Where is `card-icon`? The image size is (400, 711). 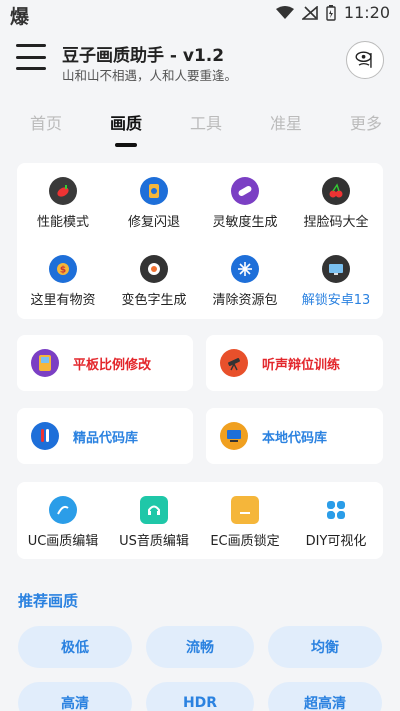
card-icon is located at coordinates (245, 510).